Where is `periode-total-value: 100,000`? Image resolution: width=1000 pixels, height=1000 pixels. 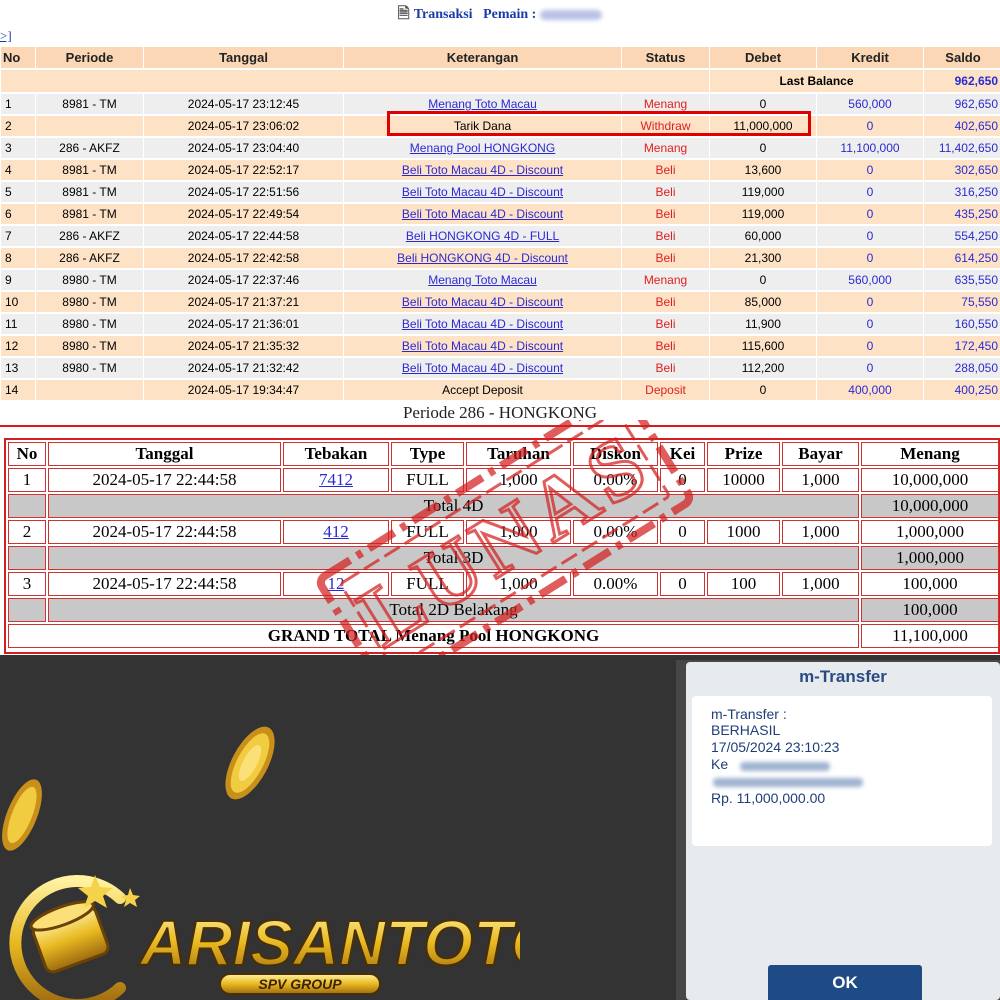
periode-total-value: 100,000 is located at coordinates (930, 610).